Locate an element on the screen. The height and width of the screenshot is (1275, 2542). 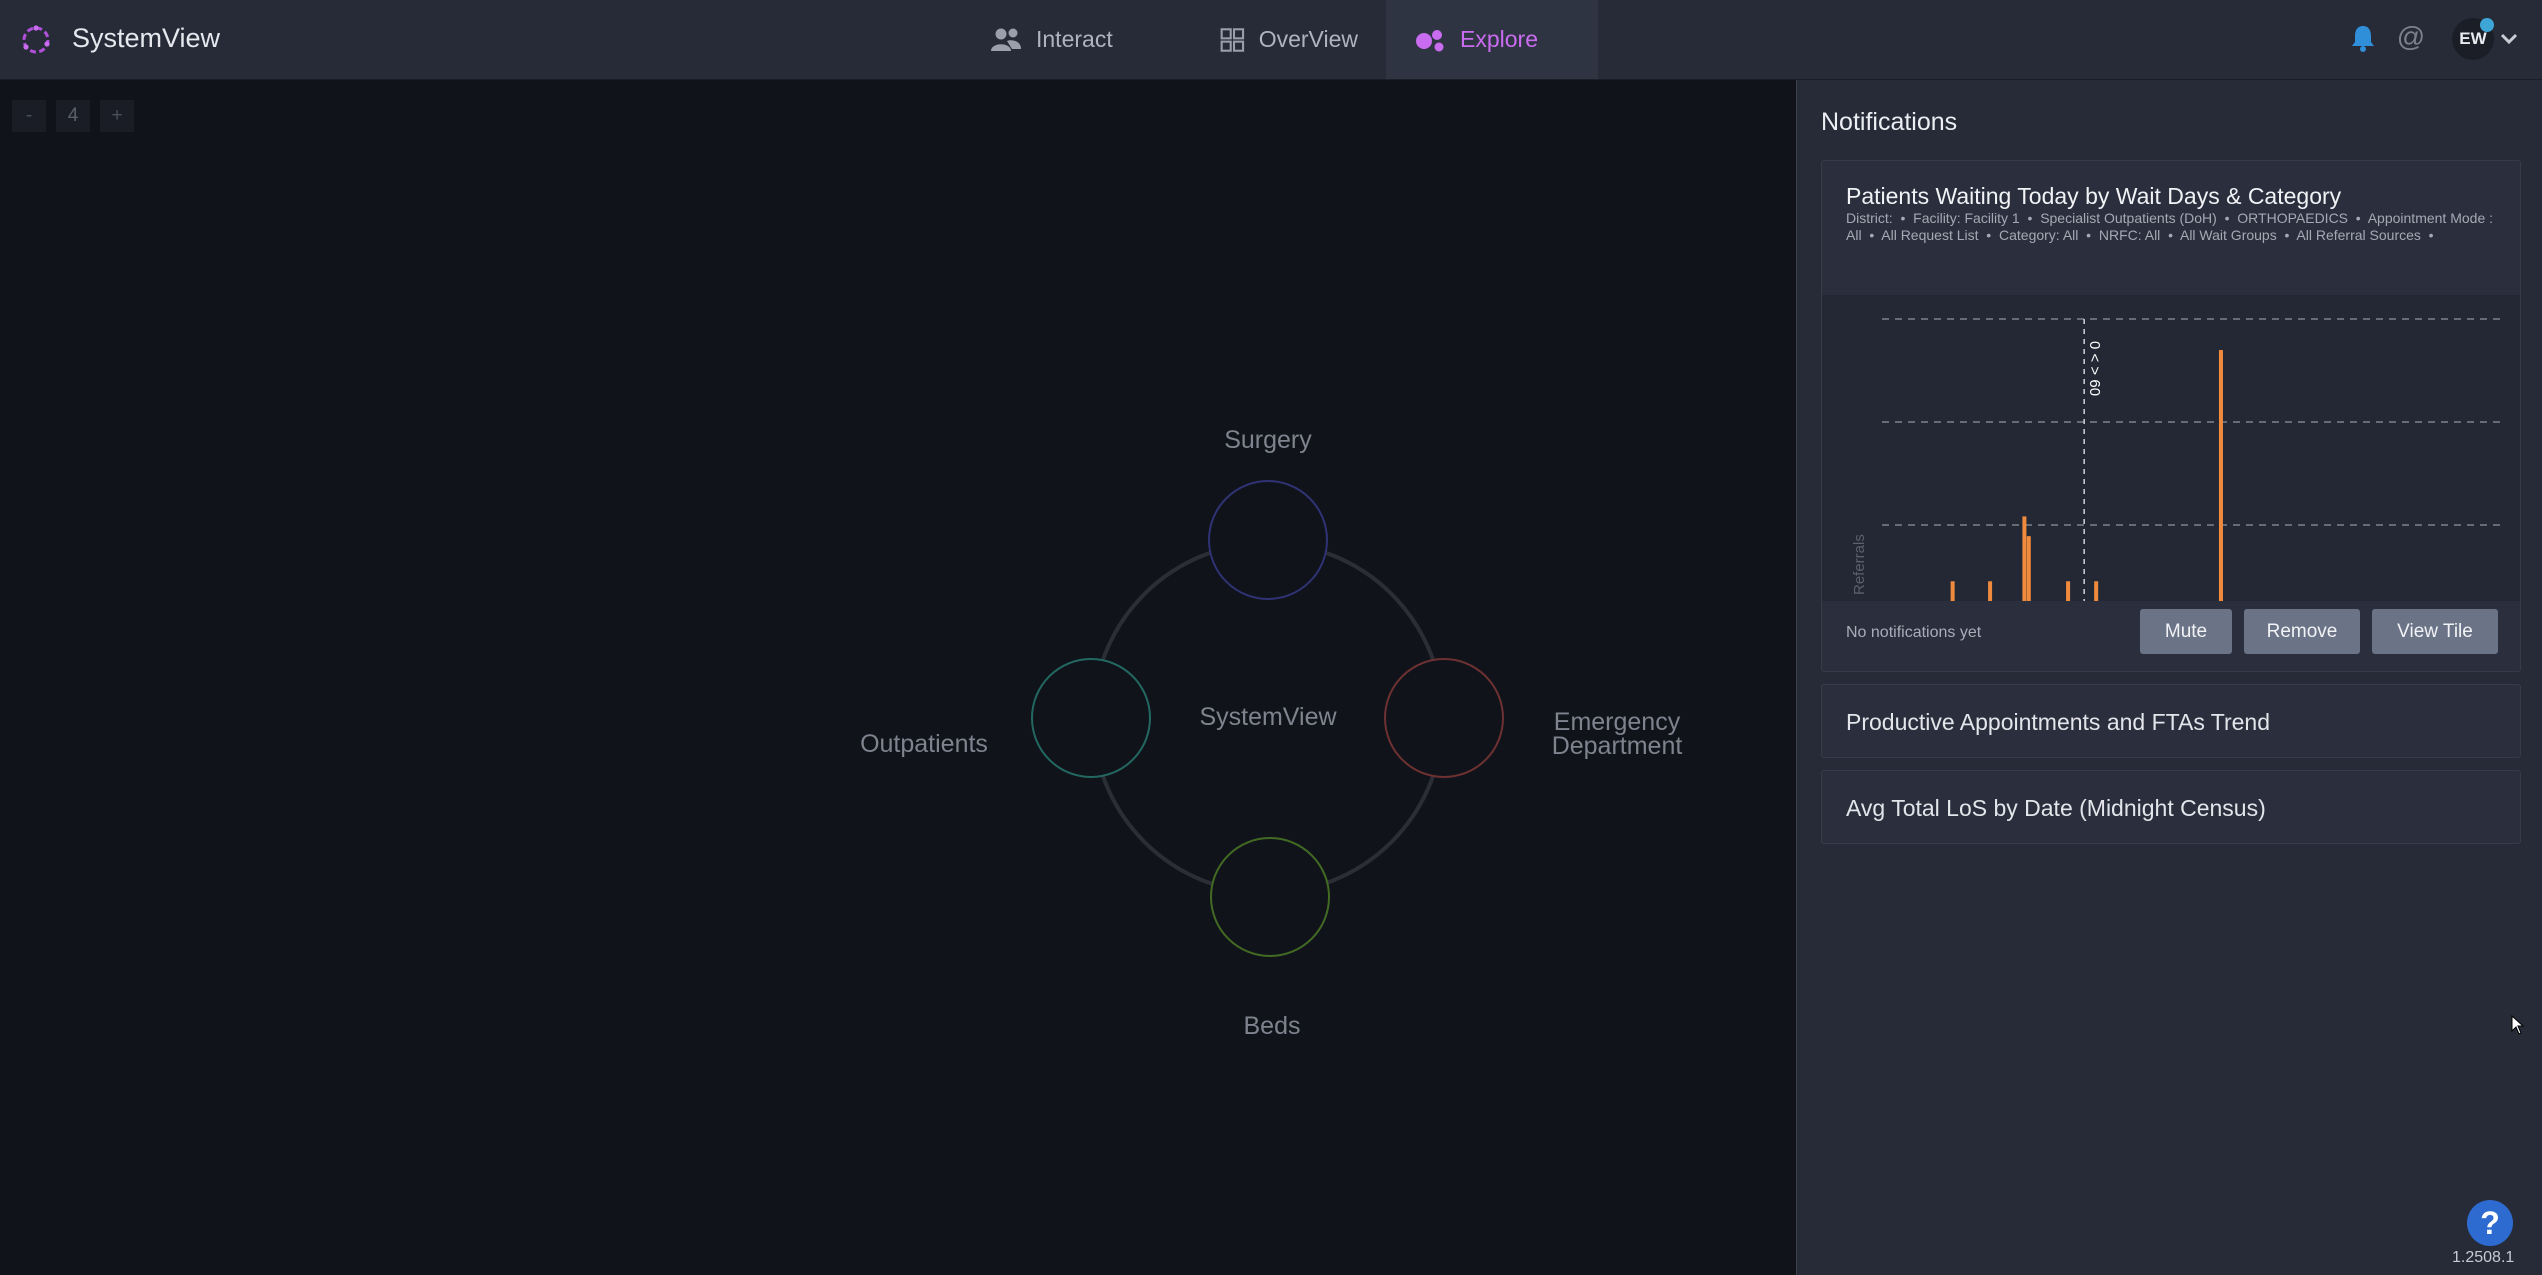
label-emergency: Emergency Department is located at coordinates (1617, 734).